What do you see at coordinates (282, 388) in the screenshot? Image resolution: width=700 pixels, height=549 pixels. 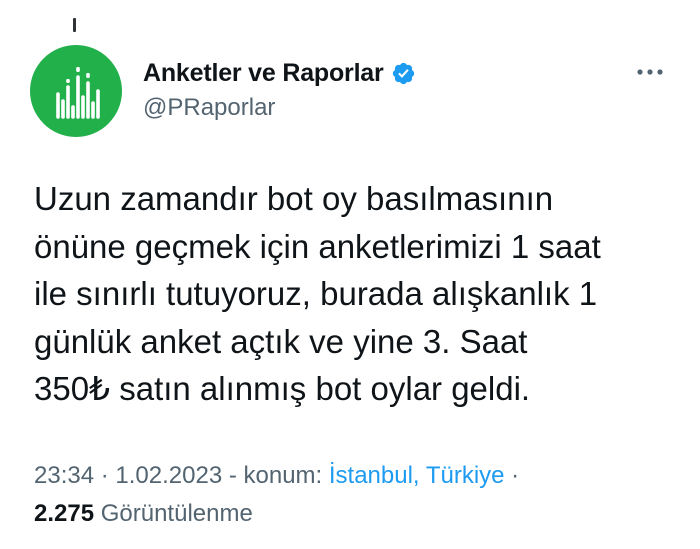 I see `tweet-text-line: 350₺ satın alınmış bot oylar geldi.` at bounding box center [282, 388].